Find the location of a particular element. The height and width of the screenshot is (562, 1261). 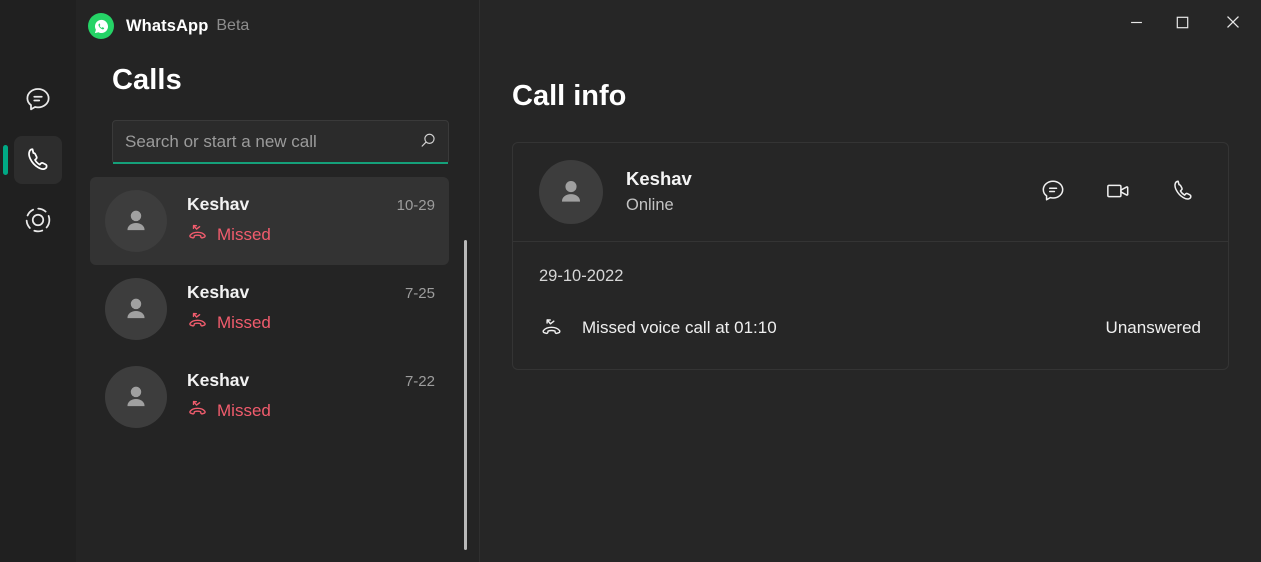

call-detail-row: Missed voice call at 01:10 Unanswered is located at coordinates (870, 327).